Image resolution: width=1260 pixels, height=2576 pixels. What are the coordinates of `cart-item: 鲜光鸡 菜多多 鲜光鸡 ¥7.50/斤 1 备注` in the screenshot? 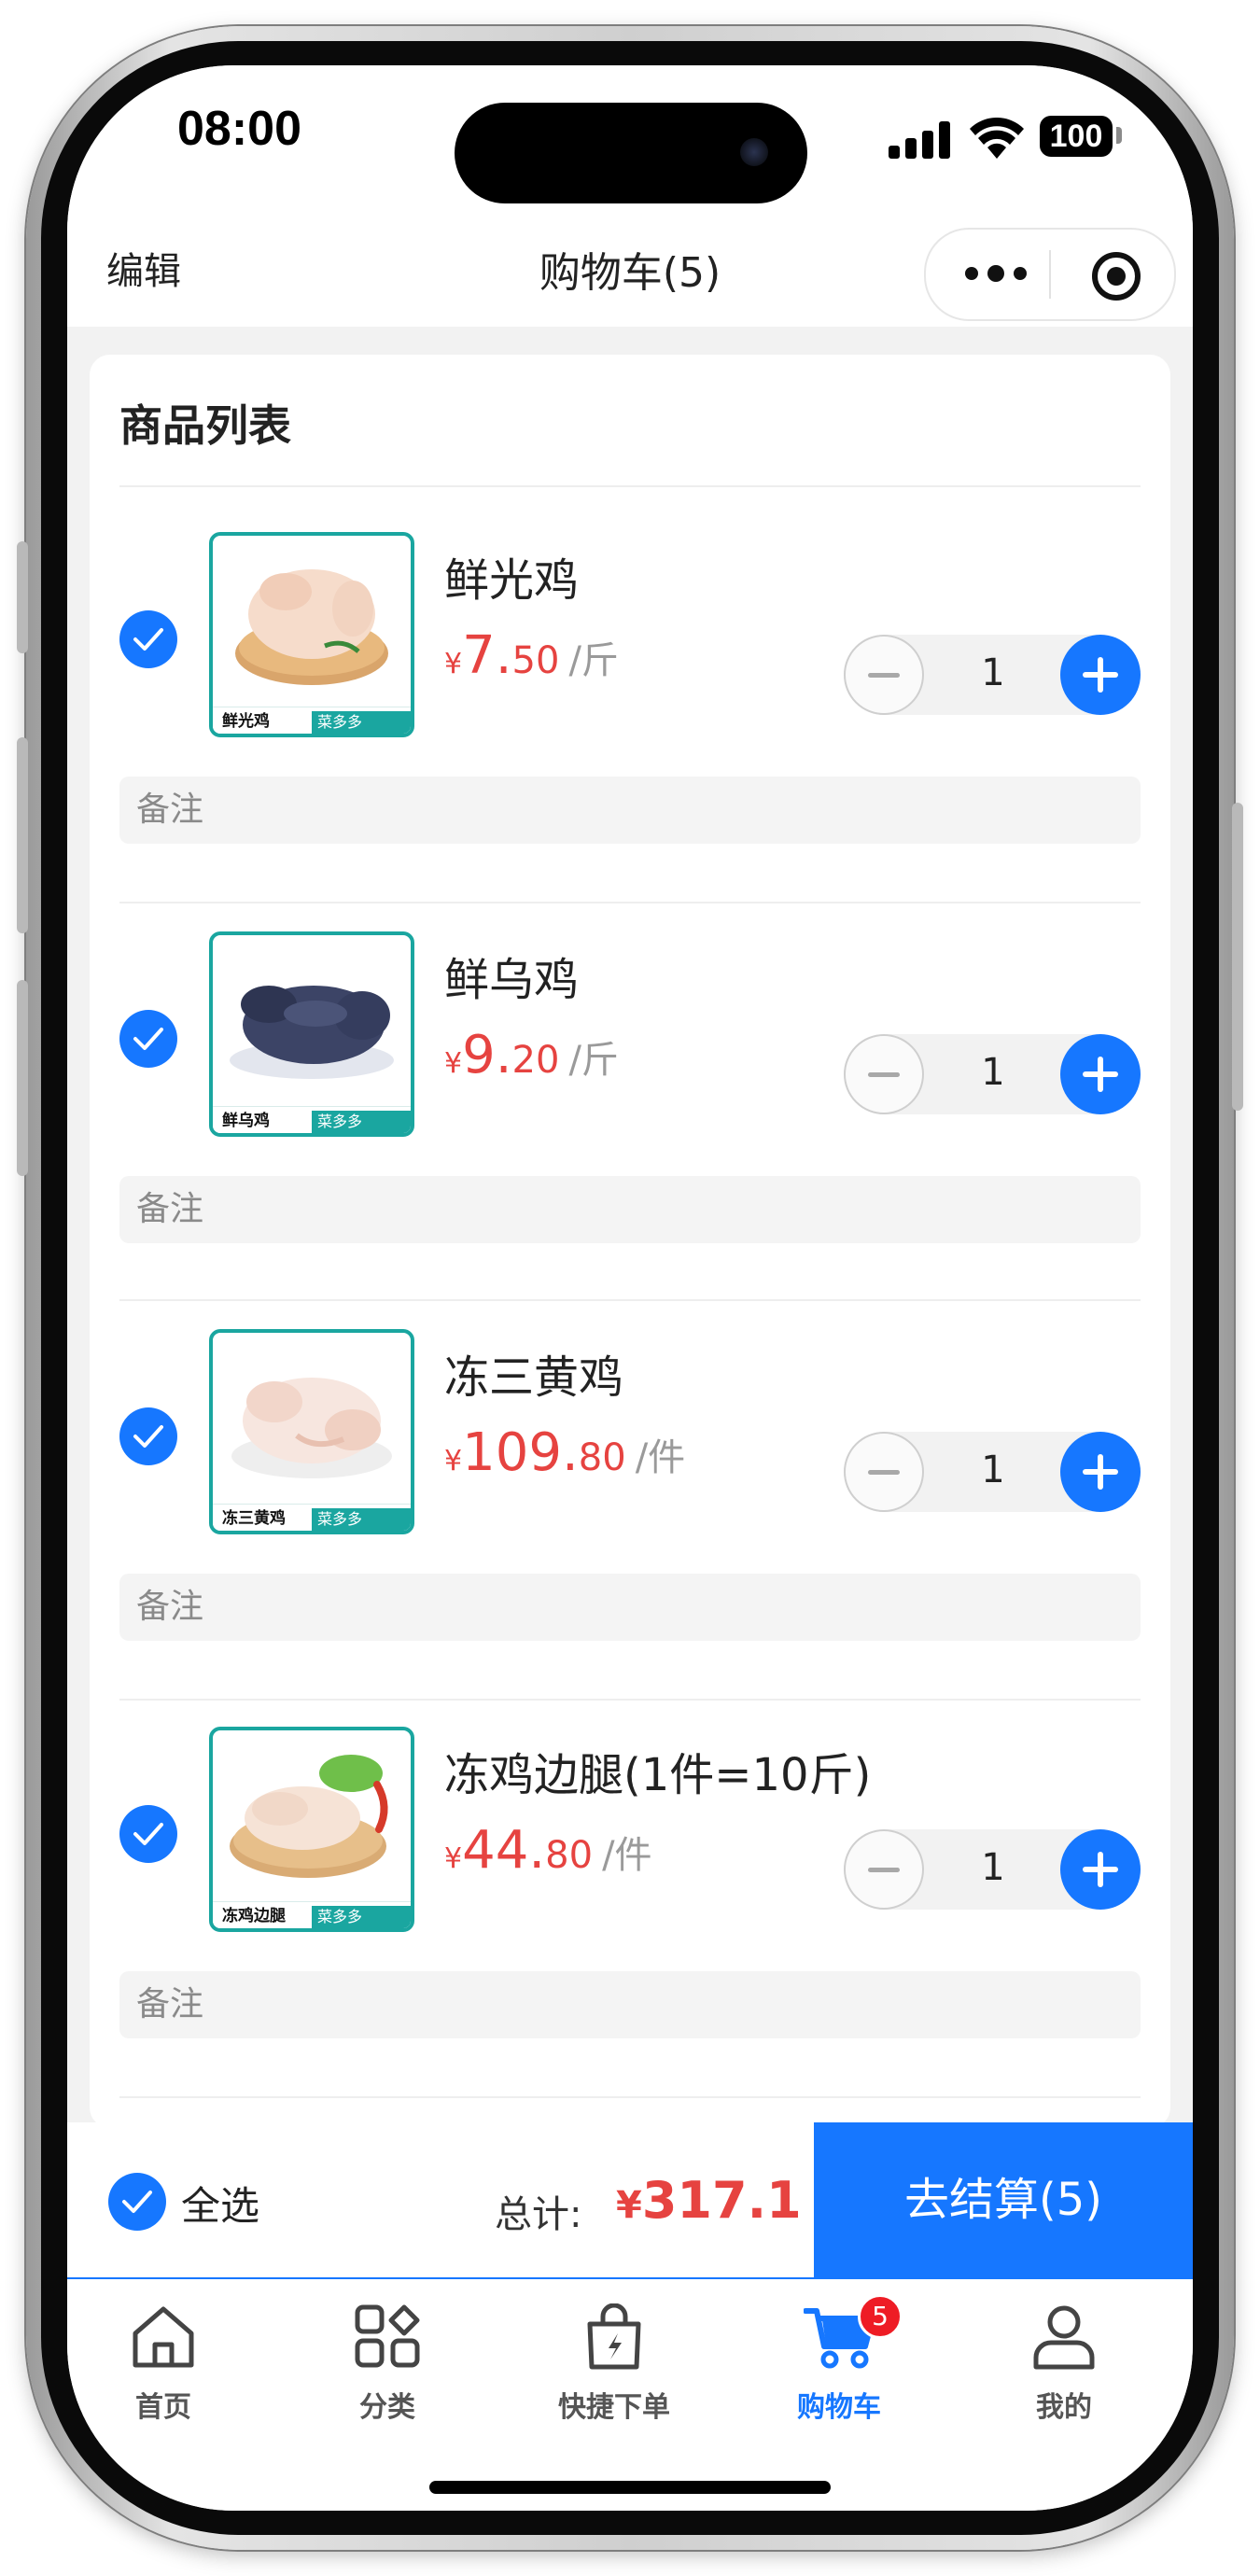 It's located at (630, 687).